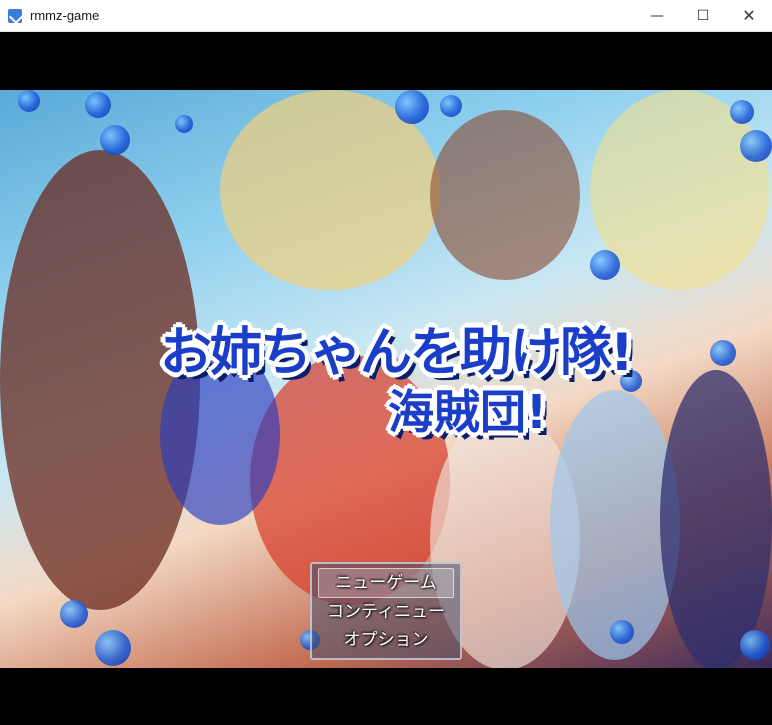  Describe the element at coordinates (657, 15) in the screenshot. I see `minimize-button: —` at that location.